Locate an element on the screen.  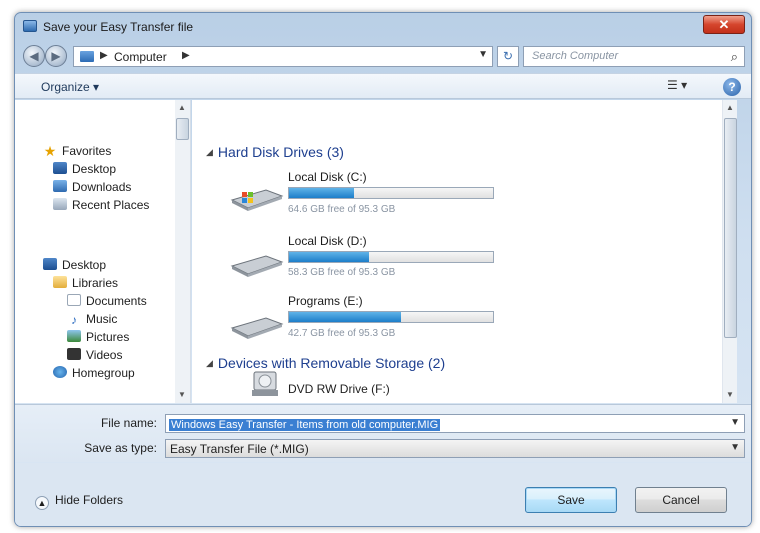
refresh-button: ↻ is located at coordinates (508, 56).